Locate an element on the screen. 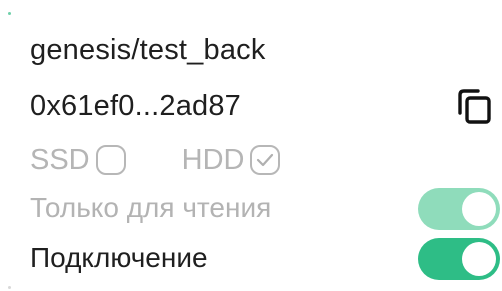 The width and height of the screenshot is (502, 291). read-only-toggle is located at coordinates (459, 209).